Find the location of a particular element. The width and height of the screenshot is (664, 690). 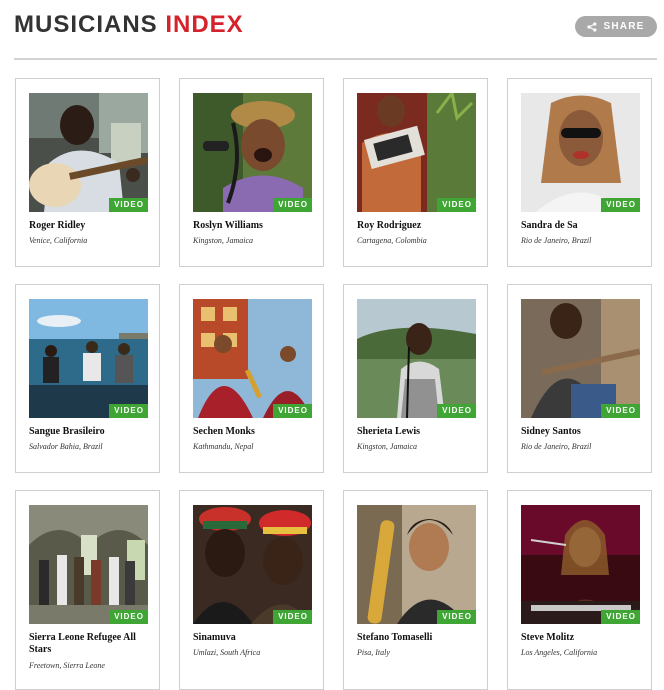

musician-card: VIDEO Sherieta Lewis Kingston, Jamaica is located at coordinates (415, 378).